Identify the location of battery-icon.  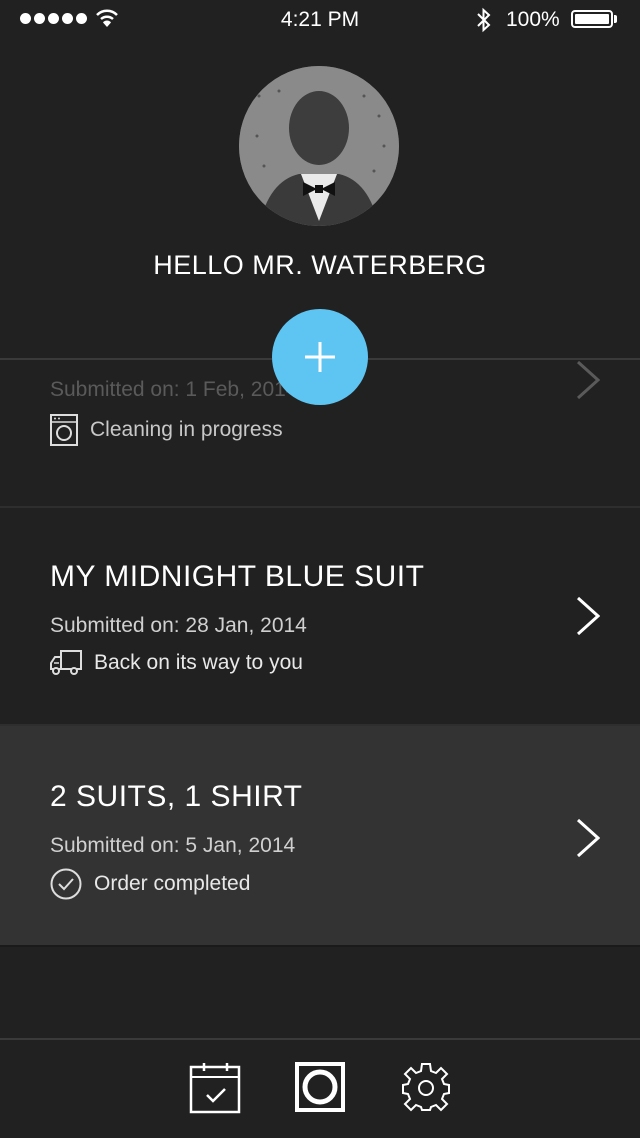
(592, 19).